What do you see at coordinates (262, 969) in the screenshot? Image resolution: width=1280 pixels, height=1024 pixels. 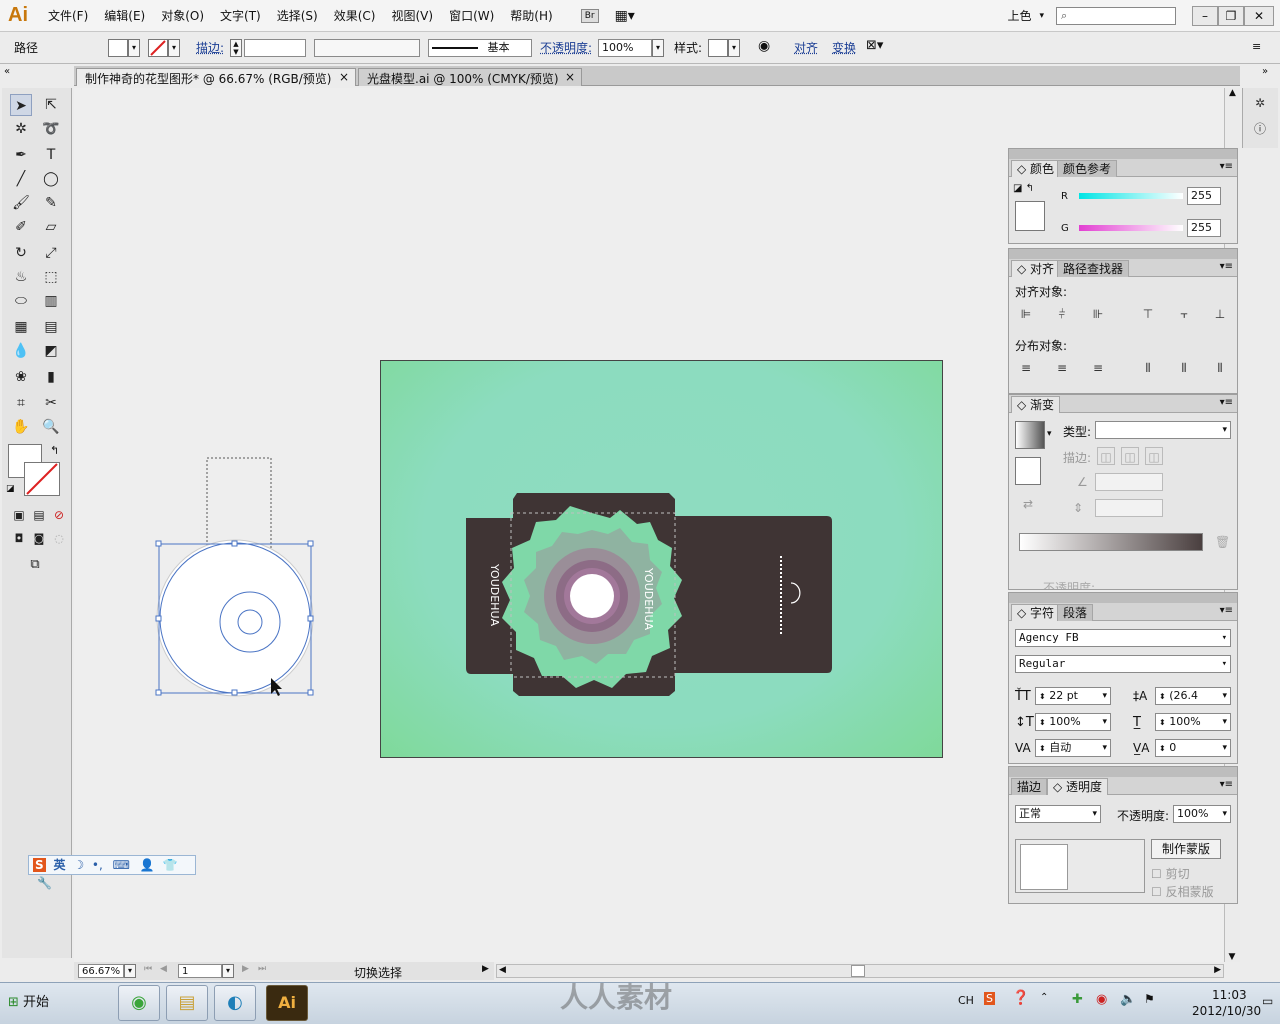 I see `last-artboard-icon: ⏭` at bounding box center [262, 969].